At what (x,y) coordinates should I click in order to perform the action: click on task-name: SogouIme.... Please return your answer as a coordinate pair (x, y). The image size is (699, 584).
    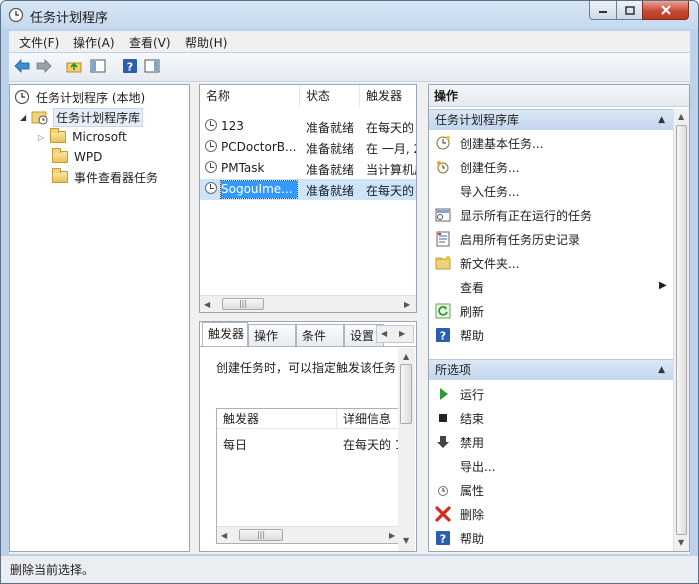
    Looking at the image, I should click on (259, 189).